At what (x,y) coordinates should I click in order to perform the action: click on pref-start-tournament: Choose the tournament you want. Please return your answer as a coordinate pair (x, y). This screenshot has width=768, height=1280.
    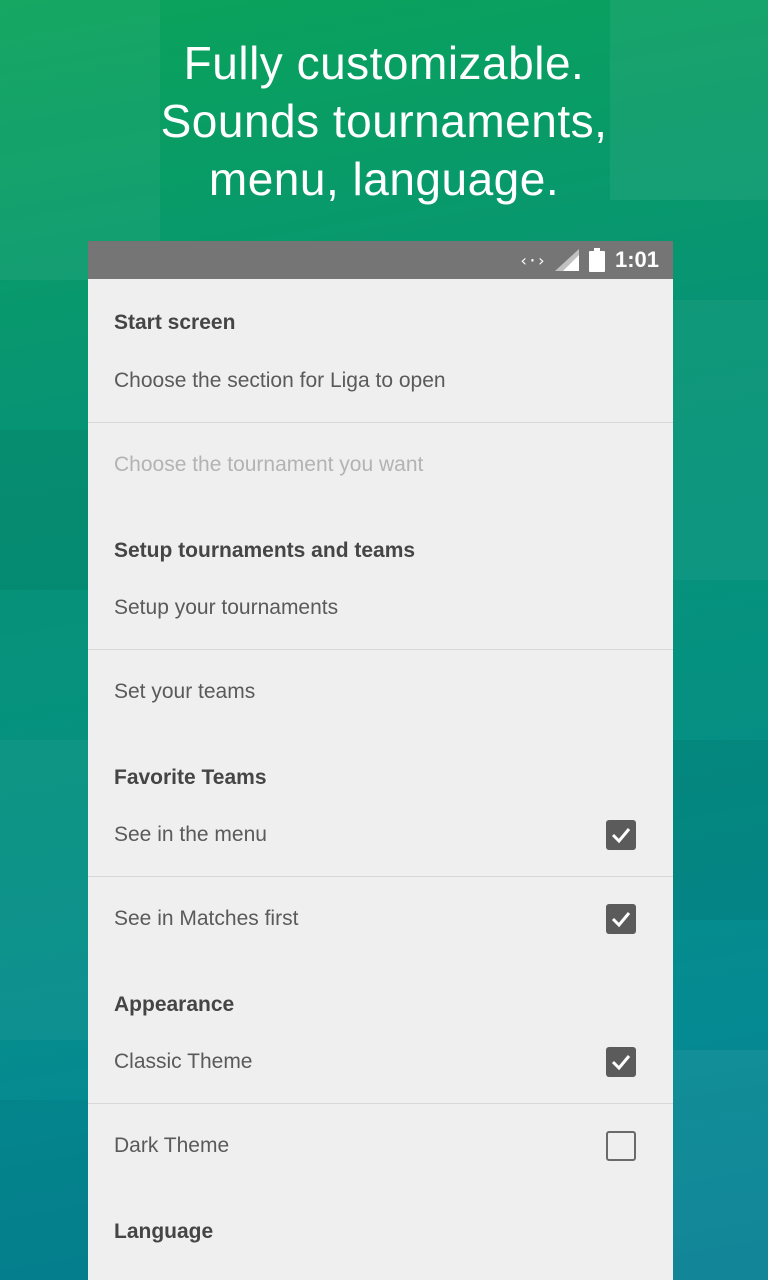
    Looking at the image, I should click on (380, 465).